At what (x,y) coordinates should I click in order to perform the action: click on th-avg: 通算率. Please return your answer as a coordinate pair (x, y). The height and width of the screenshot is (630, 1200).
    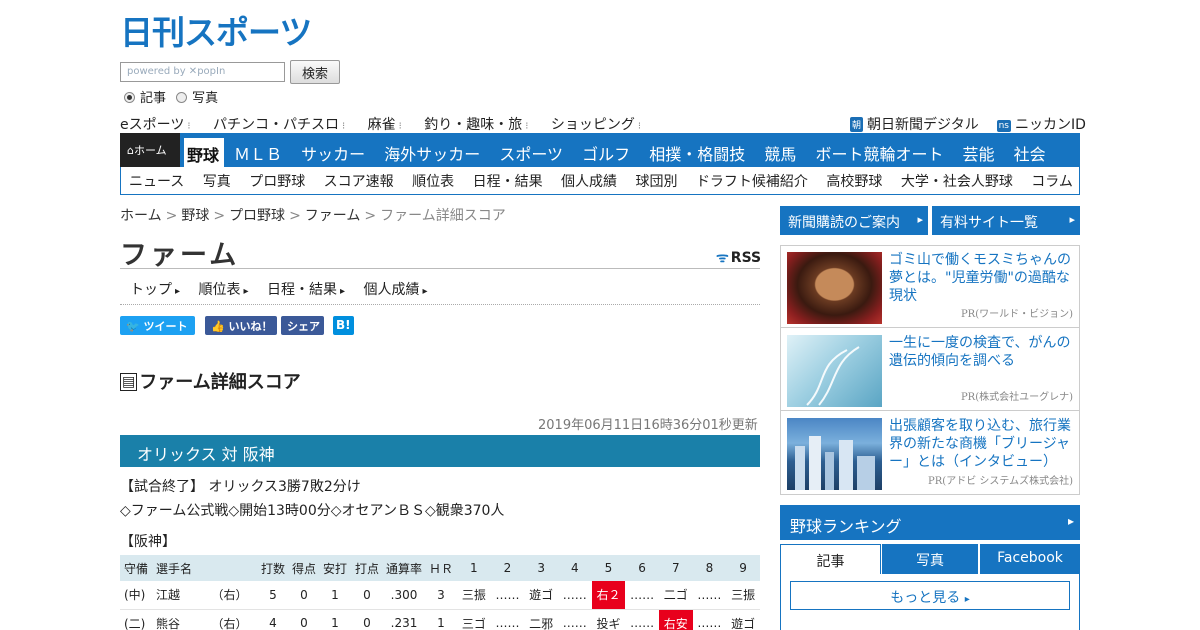
    Looking at the image, I should click on (404, 568).